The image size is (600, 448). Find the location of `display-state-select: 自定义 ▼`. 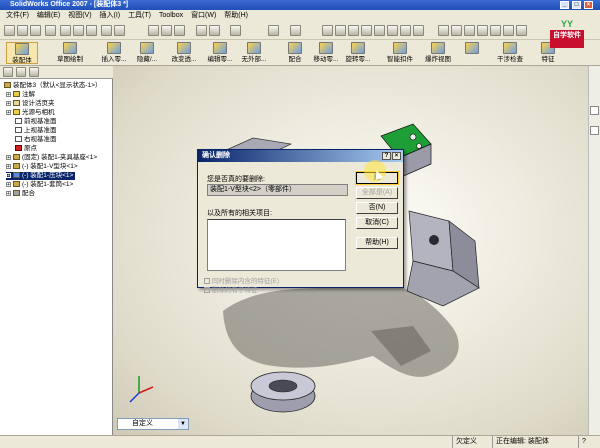

display-state-select: 自定义 ▼ is located at coordinates (153, 424).